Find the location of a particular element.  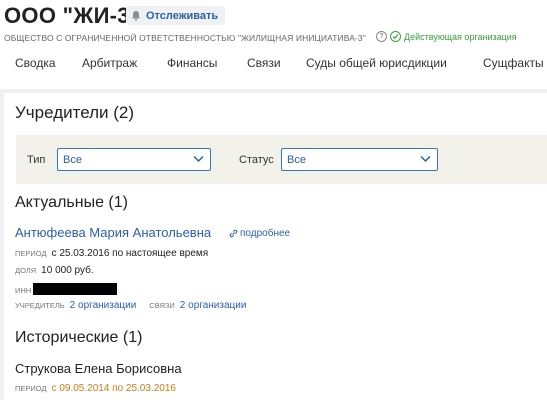

links-link: 2 организации is located at coordinates (213, 305).